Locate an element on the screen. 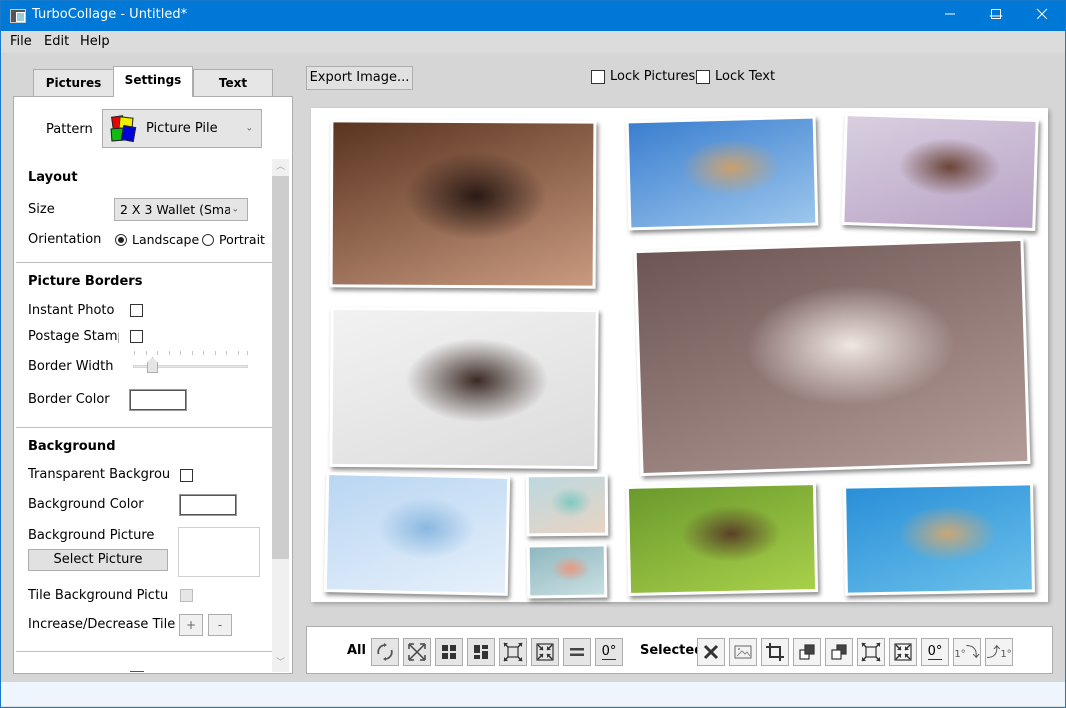  border-width-slider is located at coordinates (191, 364).